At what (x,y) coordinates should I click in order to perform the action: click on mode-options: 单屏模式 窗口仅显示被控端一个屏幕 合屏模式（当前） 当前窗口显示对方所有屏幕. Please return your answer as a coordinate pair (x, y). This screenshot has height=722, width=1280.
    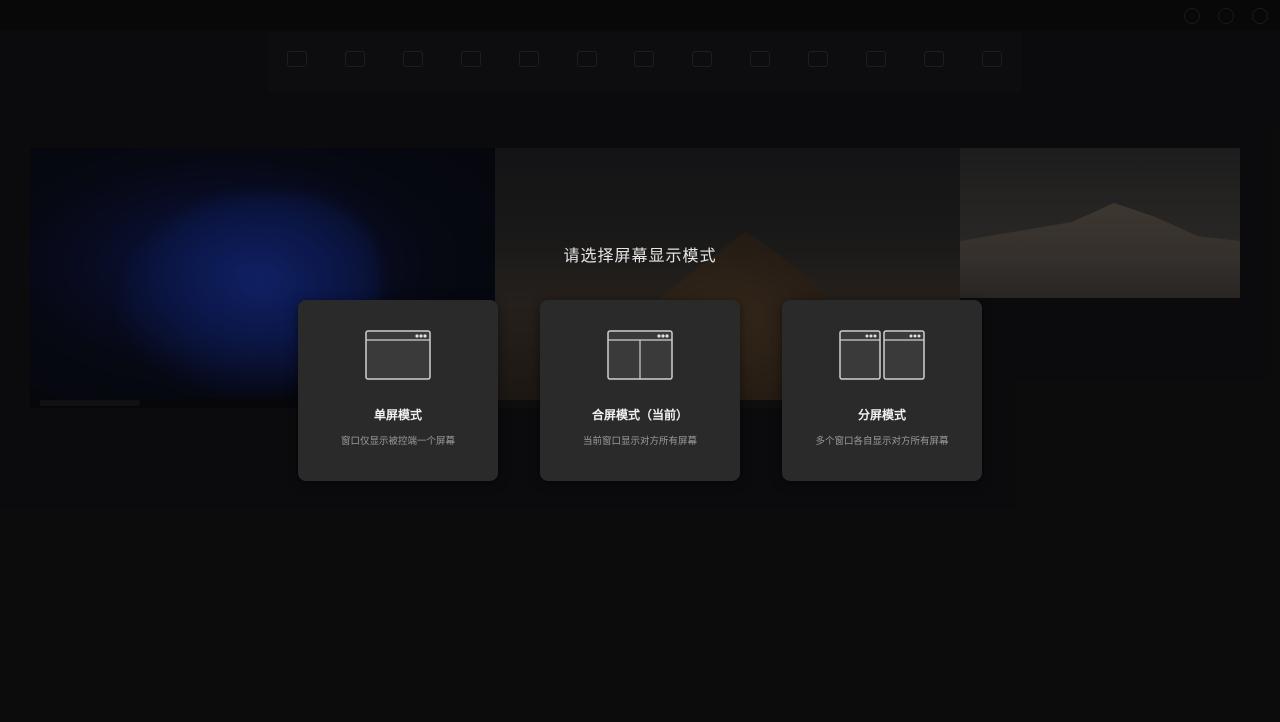
    Looking at the image, I should click on (640, 390).